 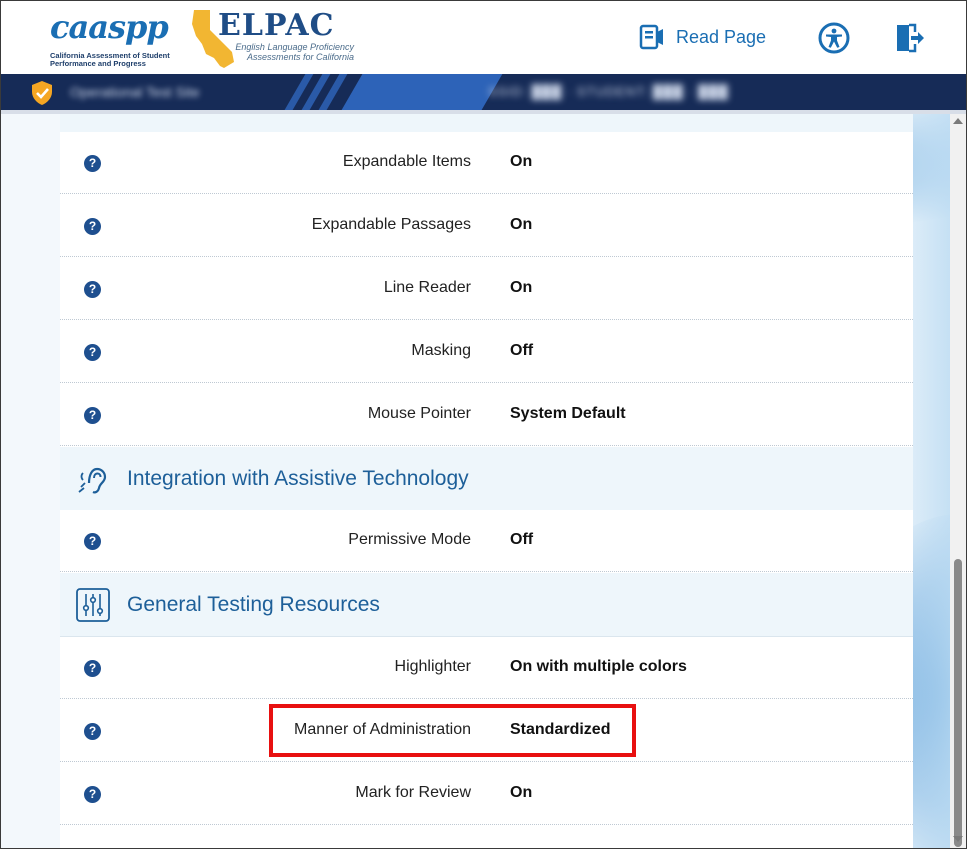 I want to click on scrollbar-thumb, so click(x=958, y=703).